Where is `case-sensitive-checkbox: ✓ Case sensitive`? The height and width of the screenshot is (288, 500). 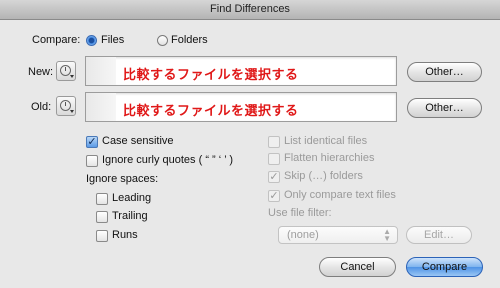
case-sensitive-checkbox: ✓ Case sensitive is located at coordinates (161, 142).